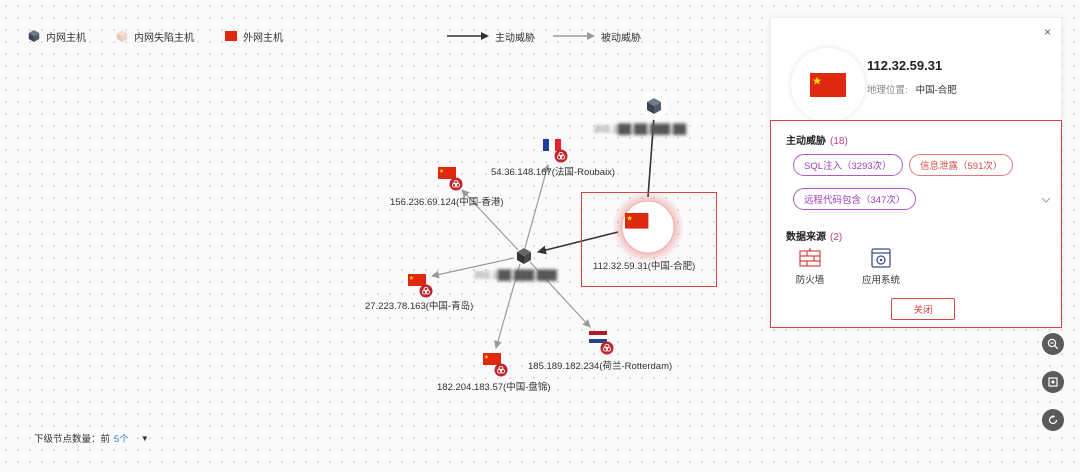  What do you see at coordinates (468, 36) in the screenshot?
I see `dark-arrow-icon` at bounding box center [468, 36].